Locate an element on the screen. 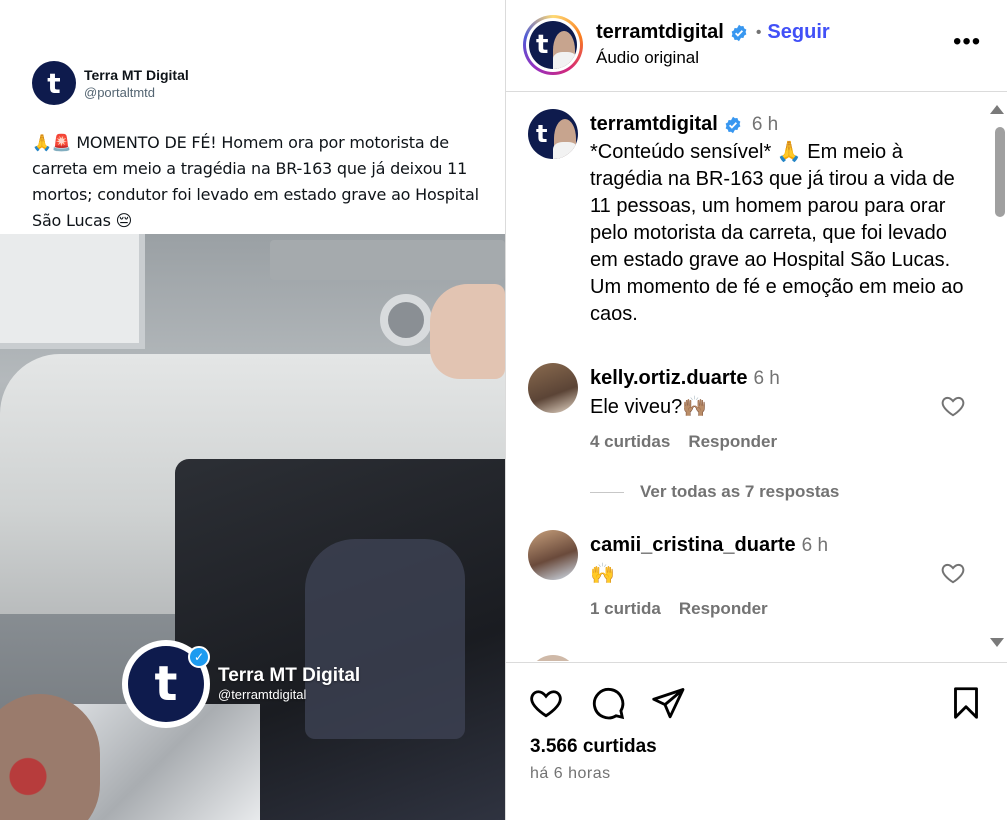  comment-author-row: camii_cristina_duarte 6 h is located at coordinates (709, 545).